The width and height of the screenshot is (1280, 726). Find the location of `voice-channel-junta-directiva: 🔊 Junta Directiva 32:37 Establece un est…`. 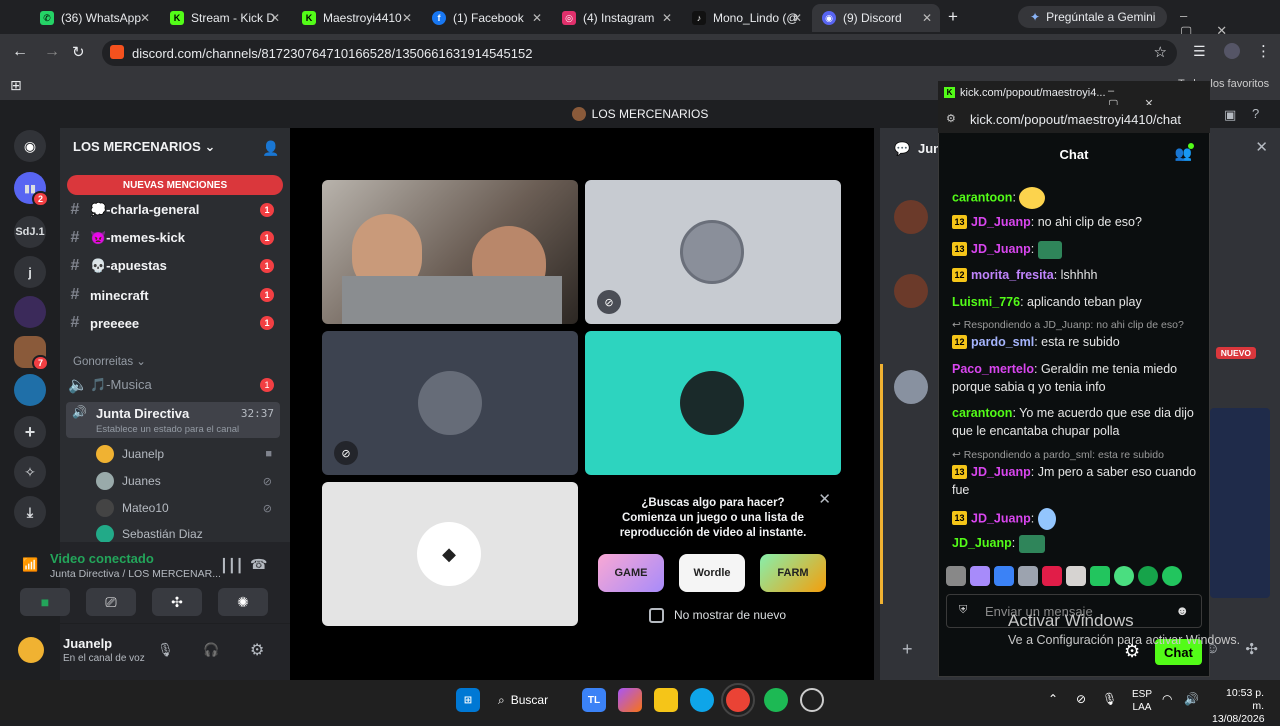

voice-channel-junta-directiva: 🔊 Junta Directiva 32:37 Establece un est… is located at coordinates (173, 420).